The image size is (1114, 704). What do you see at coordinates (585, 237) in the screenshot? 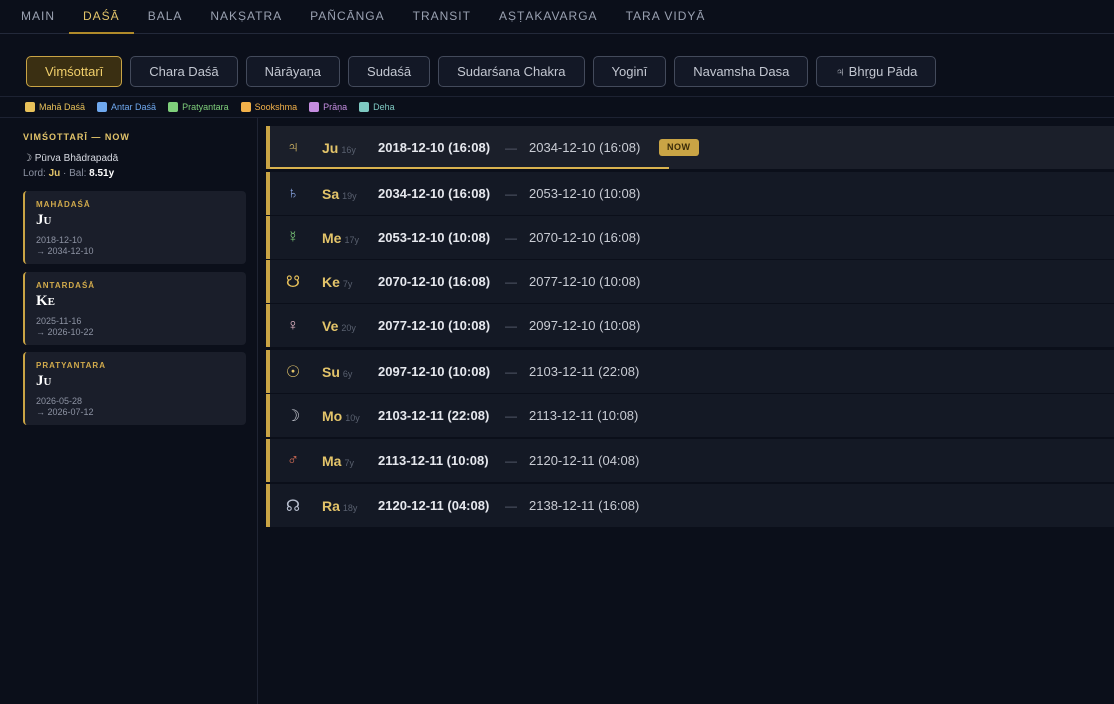
I see `period-end: 2070-12-10 (16:08)` at bounding box center [585, 237].